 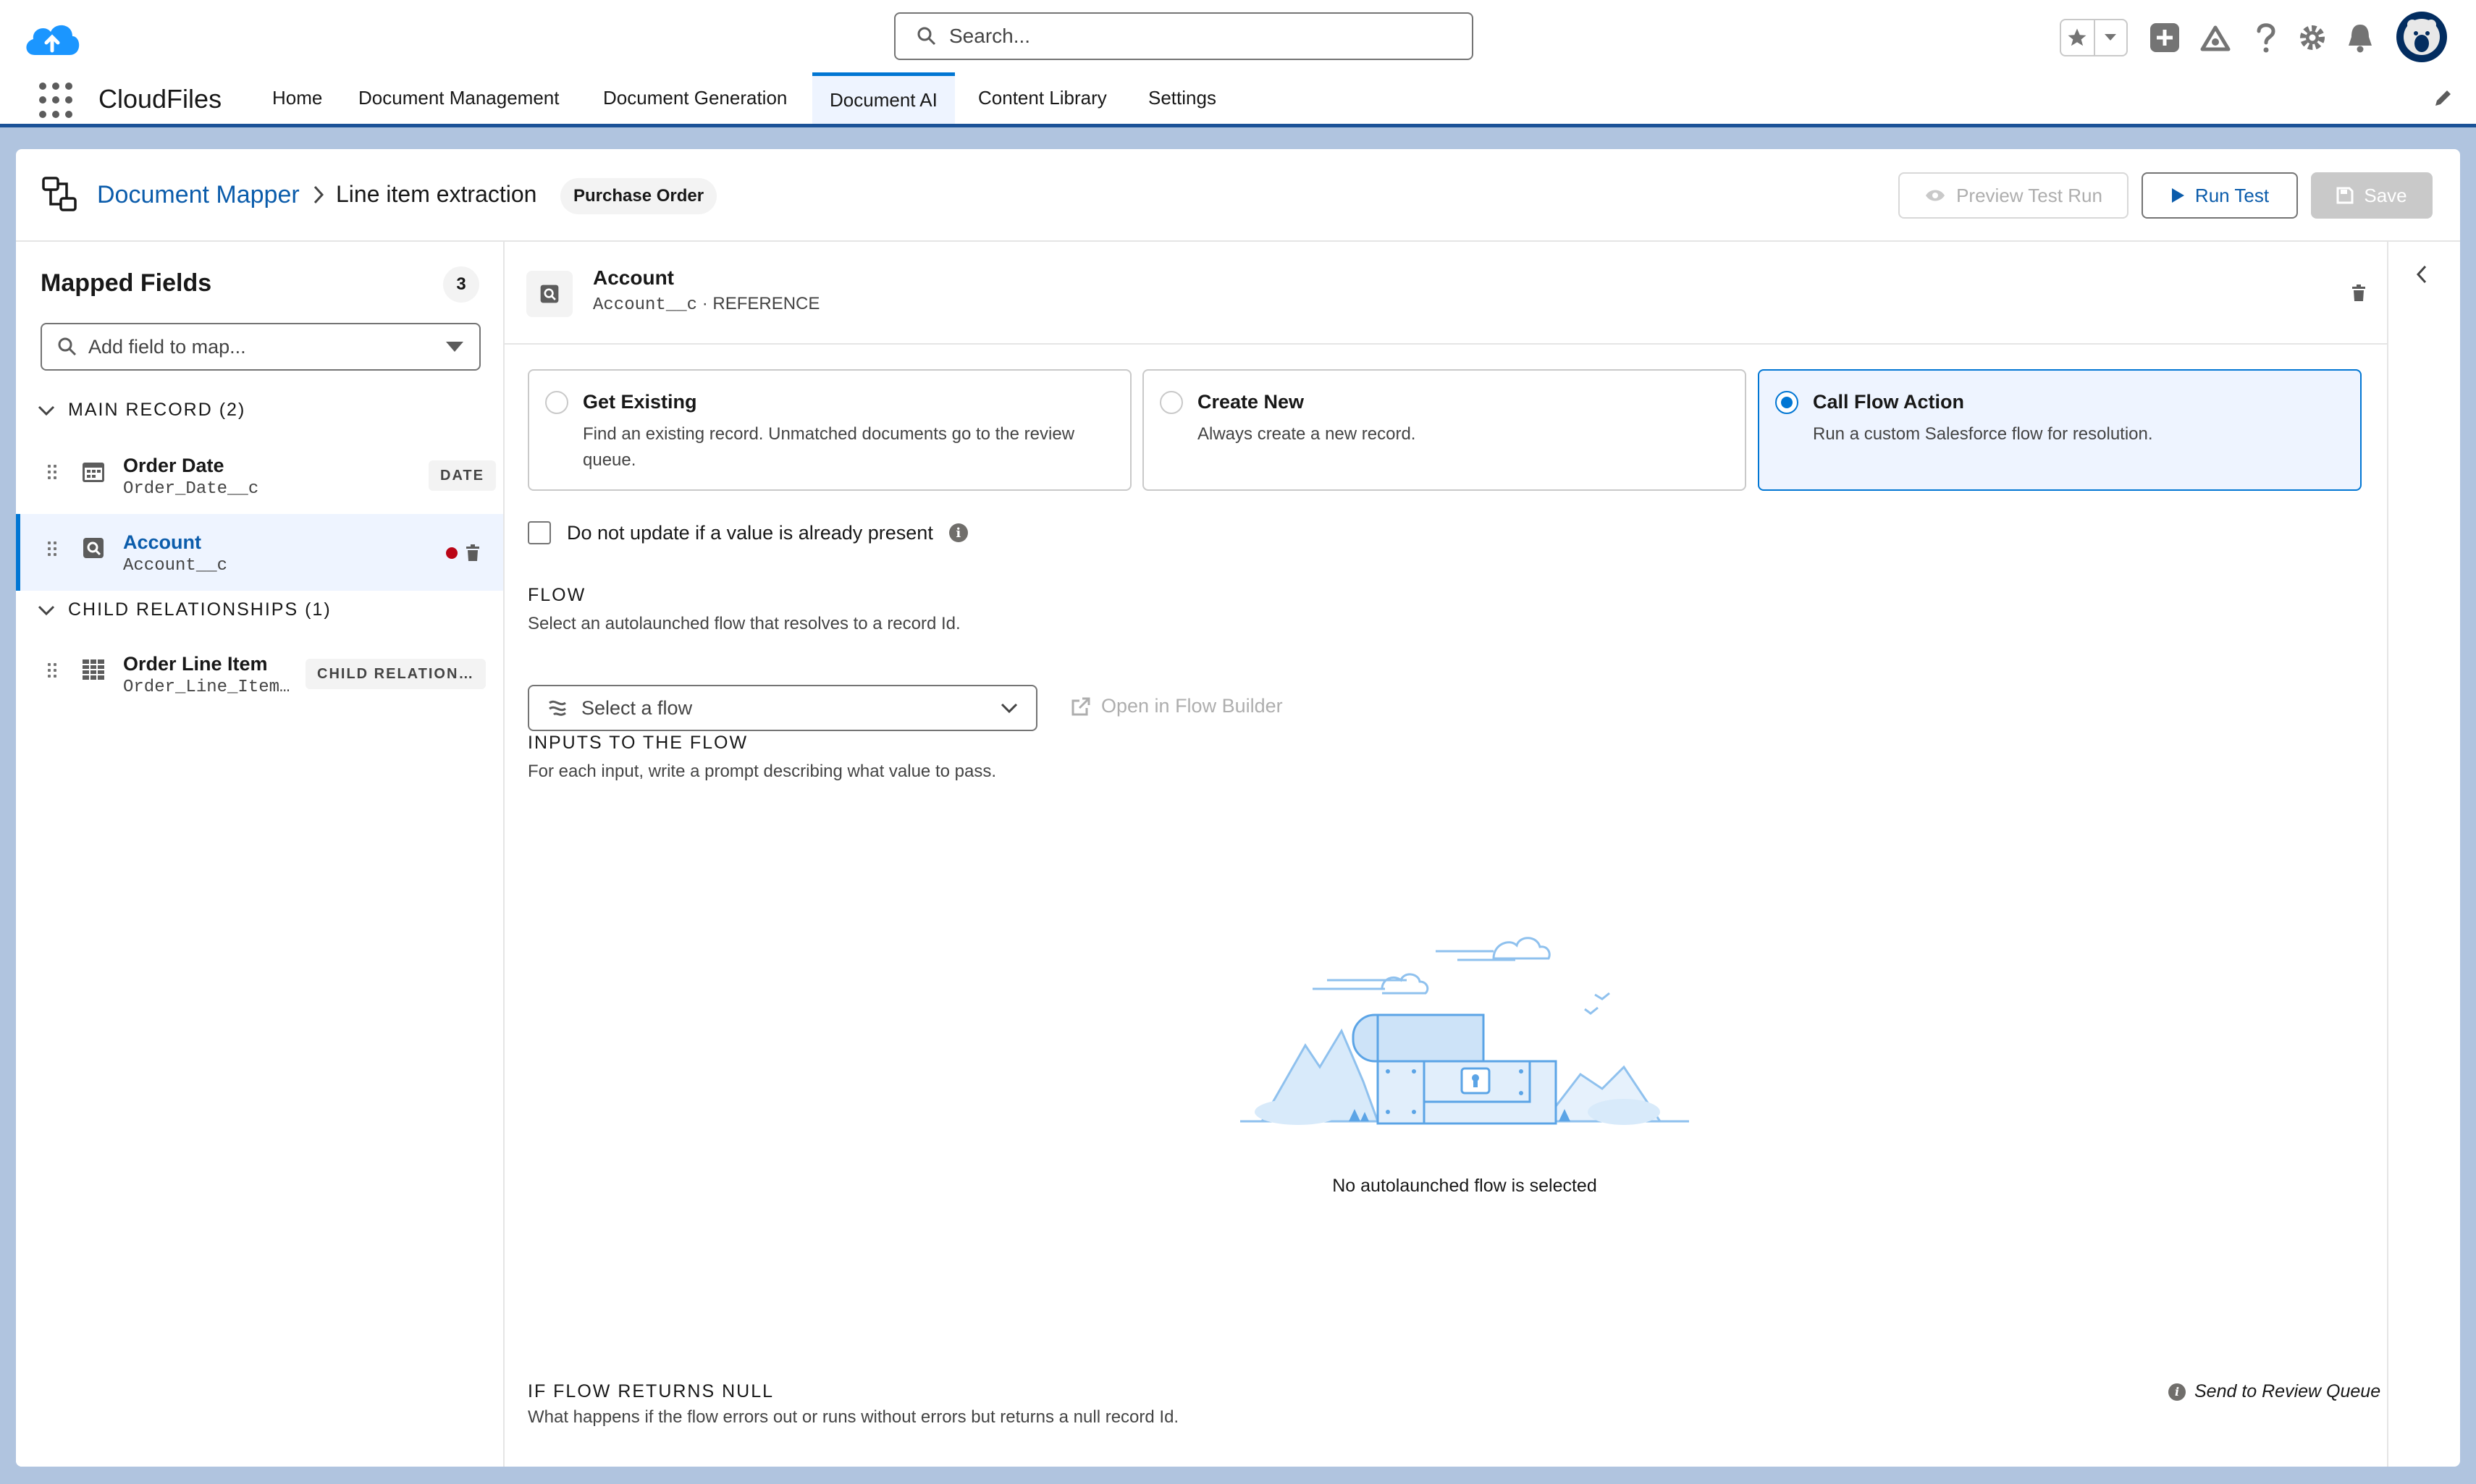 I want to click on open-in-flow-builder-link: Open in Flow Builder, so click(x=1177, y=706).